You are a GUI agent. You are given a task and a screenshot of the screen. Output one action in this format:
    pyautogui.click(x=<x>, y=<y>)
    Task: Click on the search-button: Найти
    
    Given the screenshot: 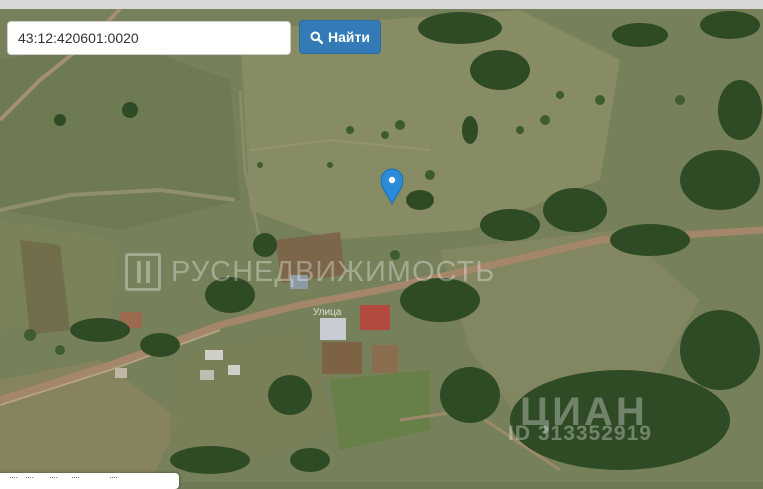 What is the action you would take?
    pyautogui.click(x=340, y=37)
    